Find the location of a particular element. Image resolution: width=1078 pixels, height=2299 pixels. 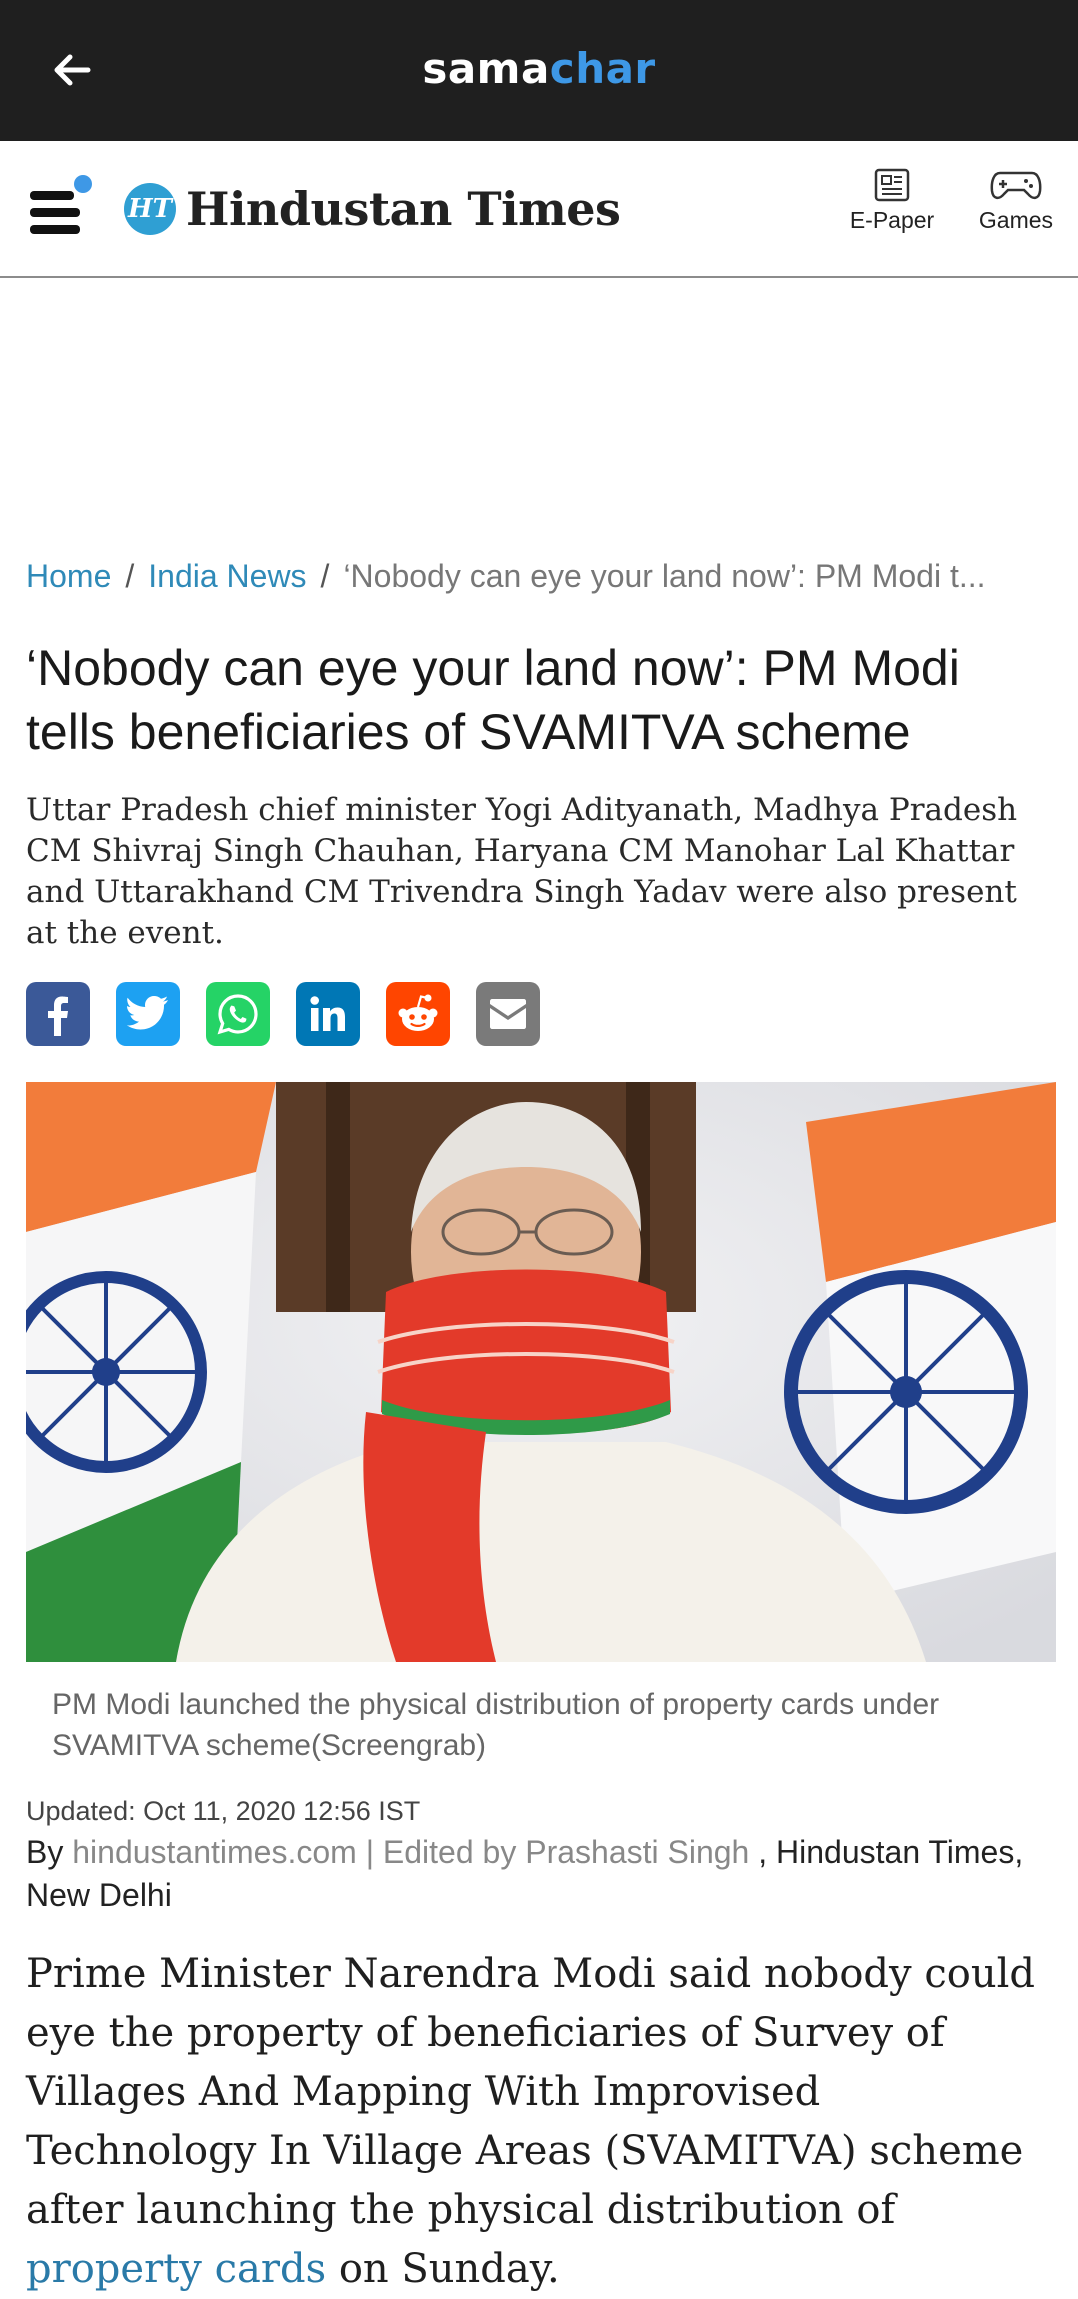

share-bar is located at coordinates (539, 1014).